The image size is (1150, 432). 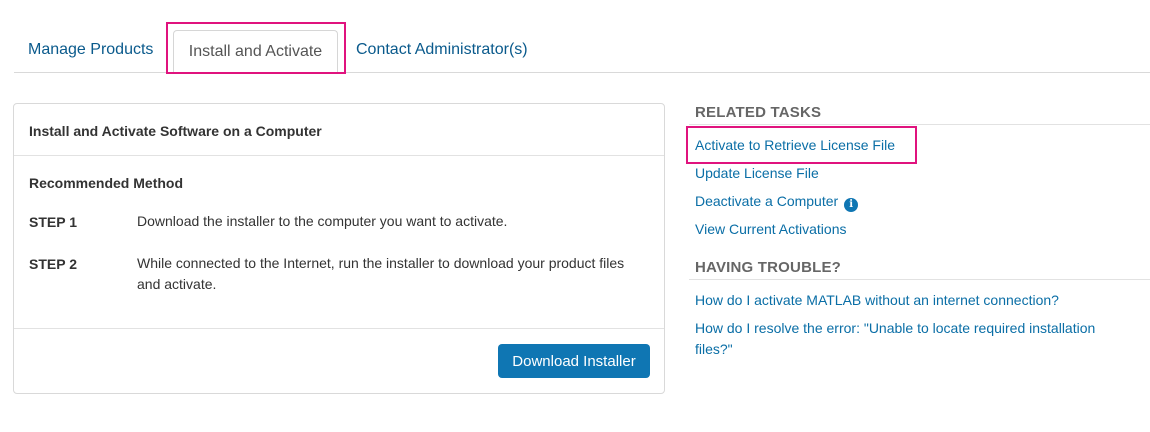 I want to click on link-activate-retrieve-license: Activate to Retrieve License File, so click(x=795, y=145).